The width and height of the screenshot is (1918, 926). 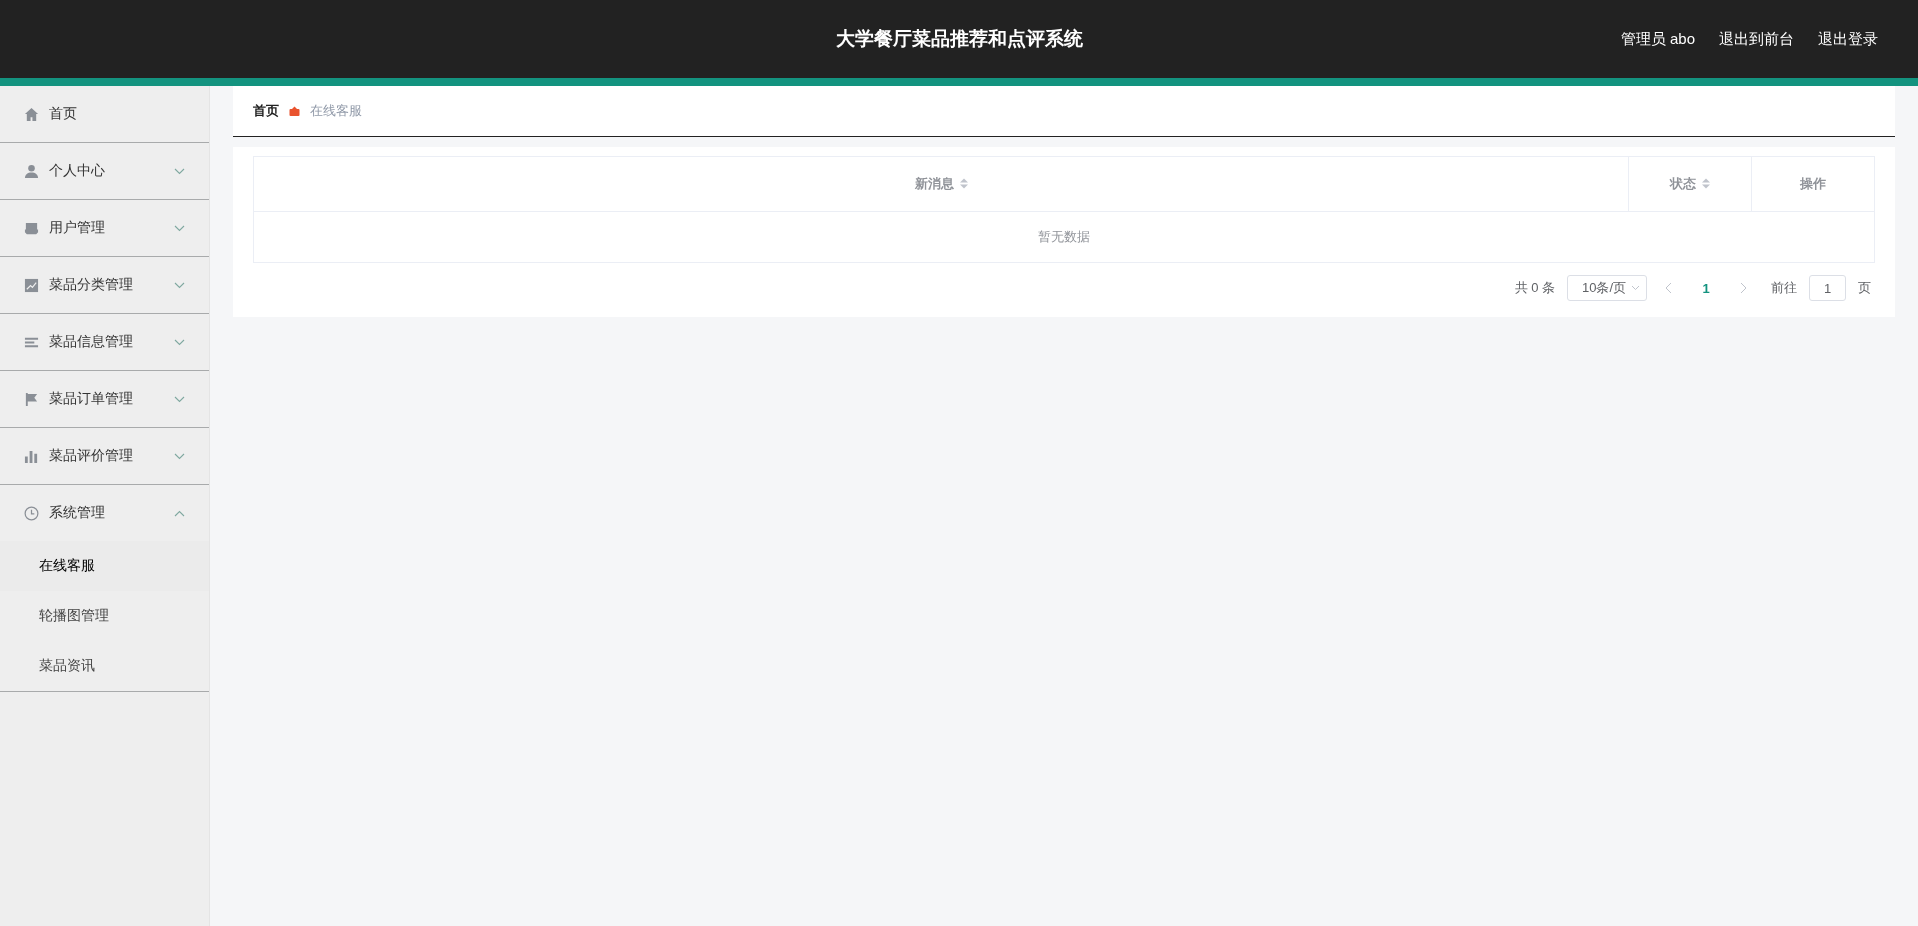 What do you see at coordinates (31, 456) in the screenshot?
I see `bar-chart-icon` at bounding box center [31, 456].